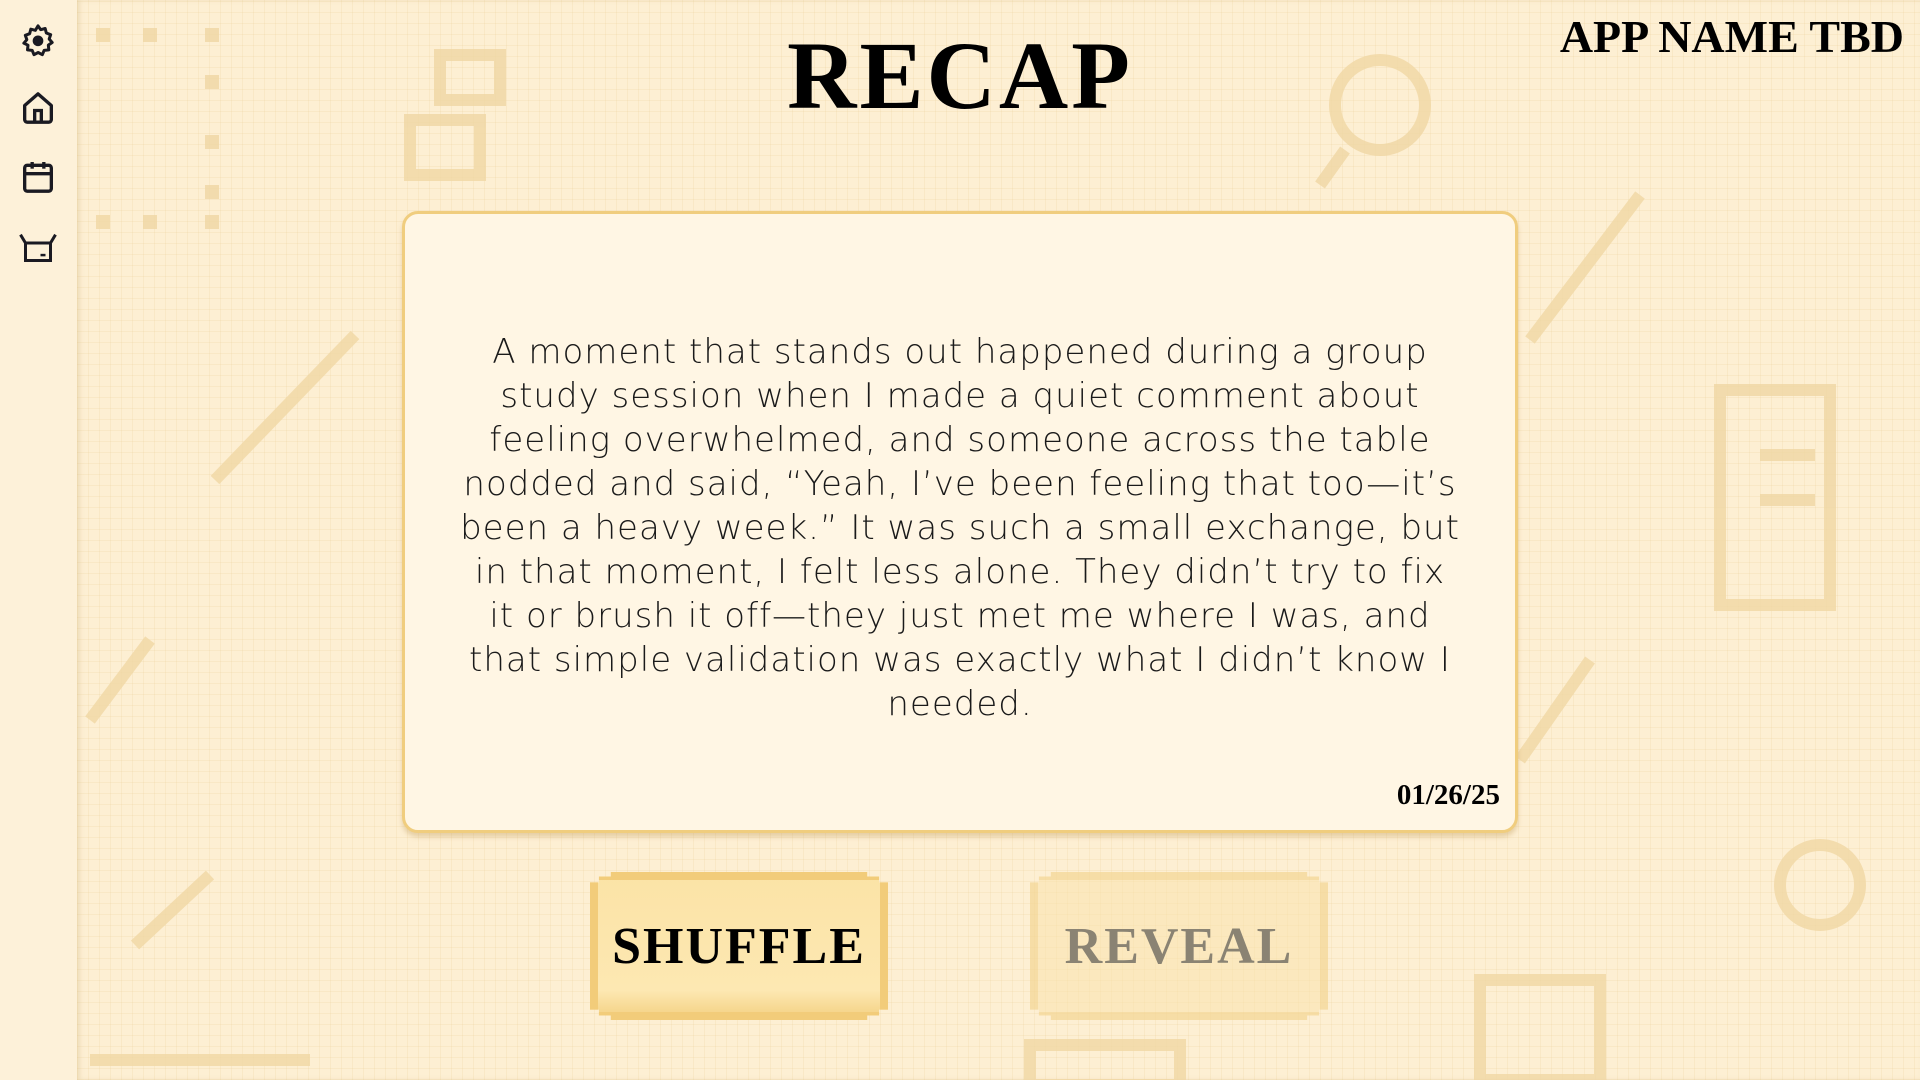 The image size is (1920, 1080). Describe the element at coordinates (739, 946) in the screenshot. I see `shuffle-button: SHUFFLE` at that location.